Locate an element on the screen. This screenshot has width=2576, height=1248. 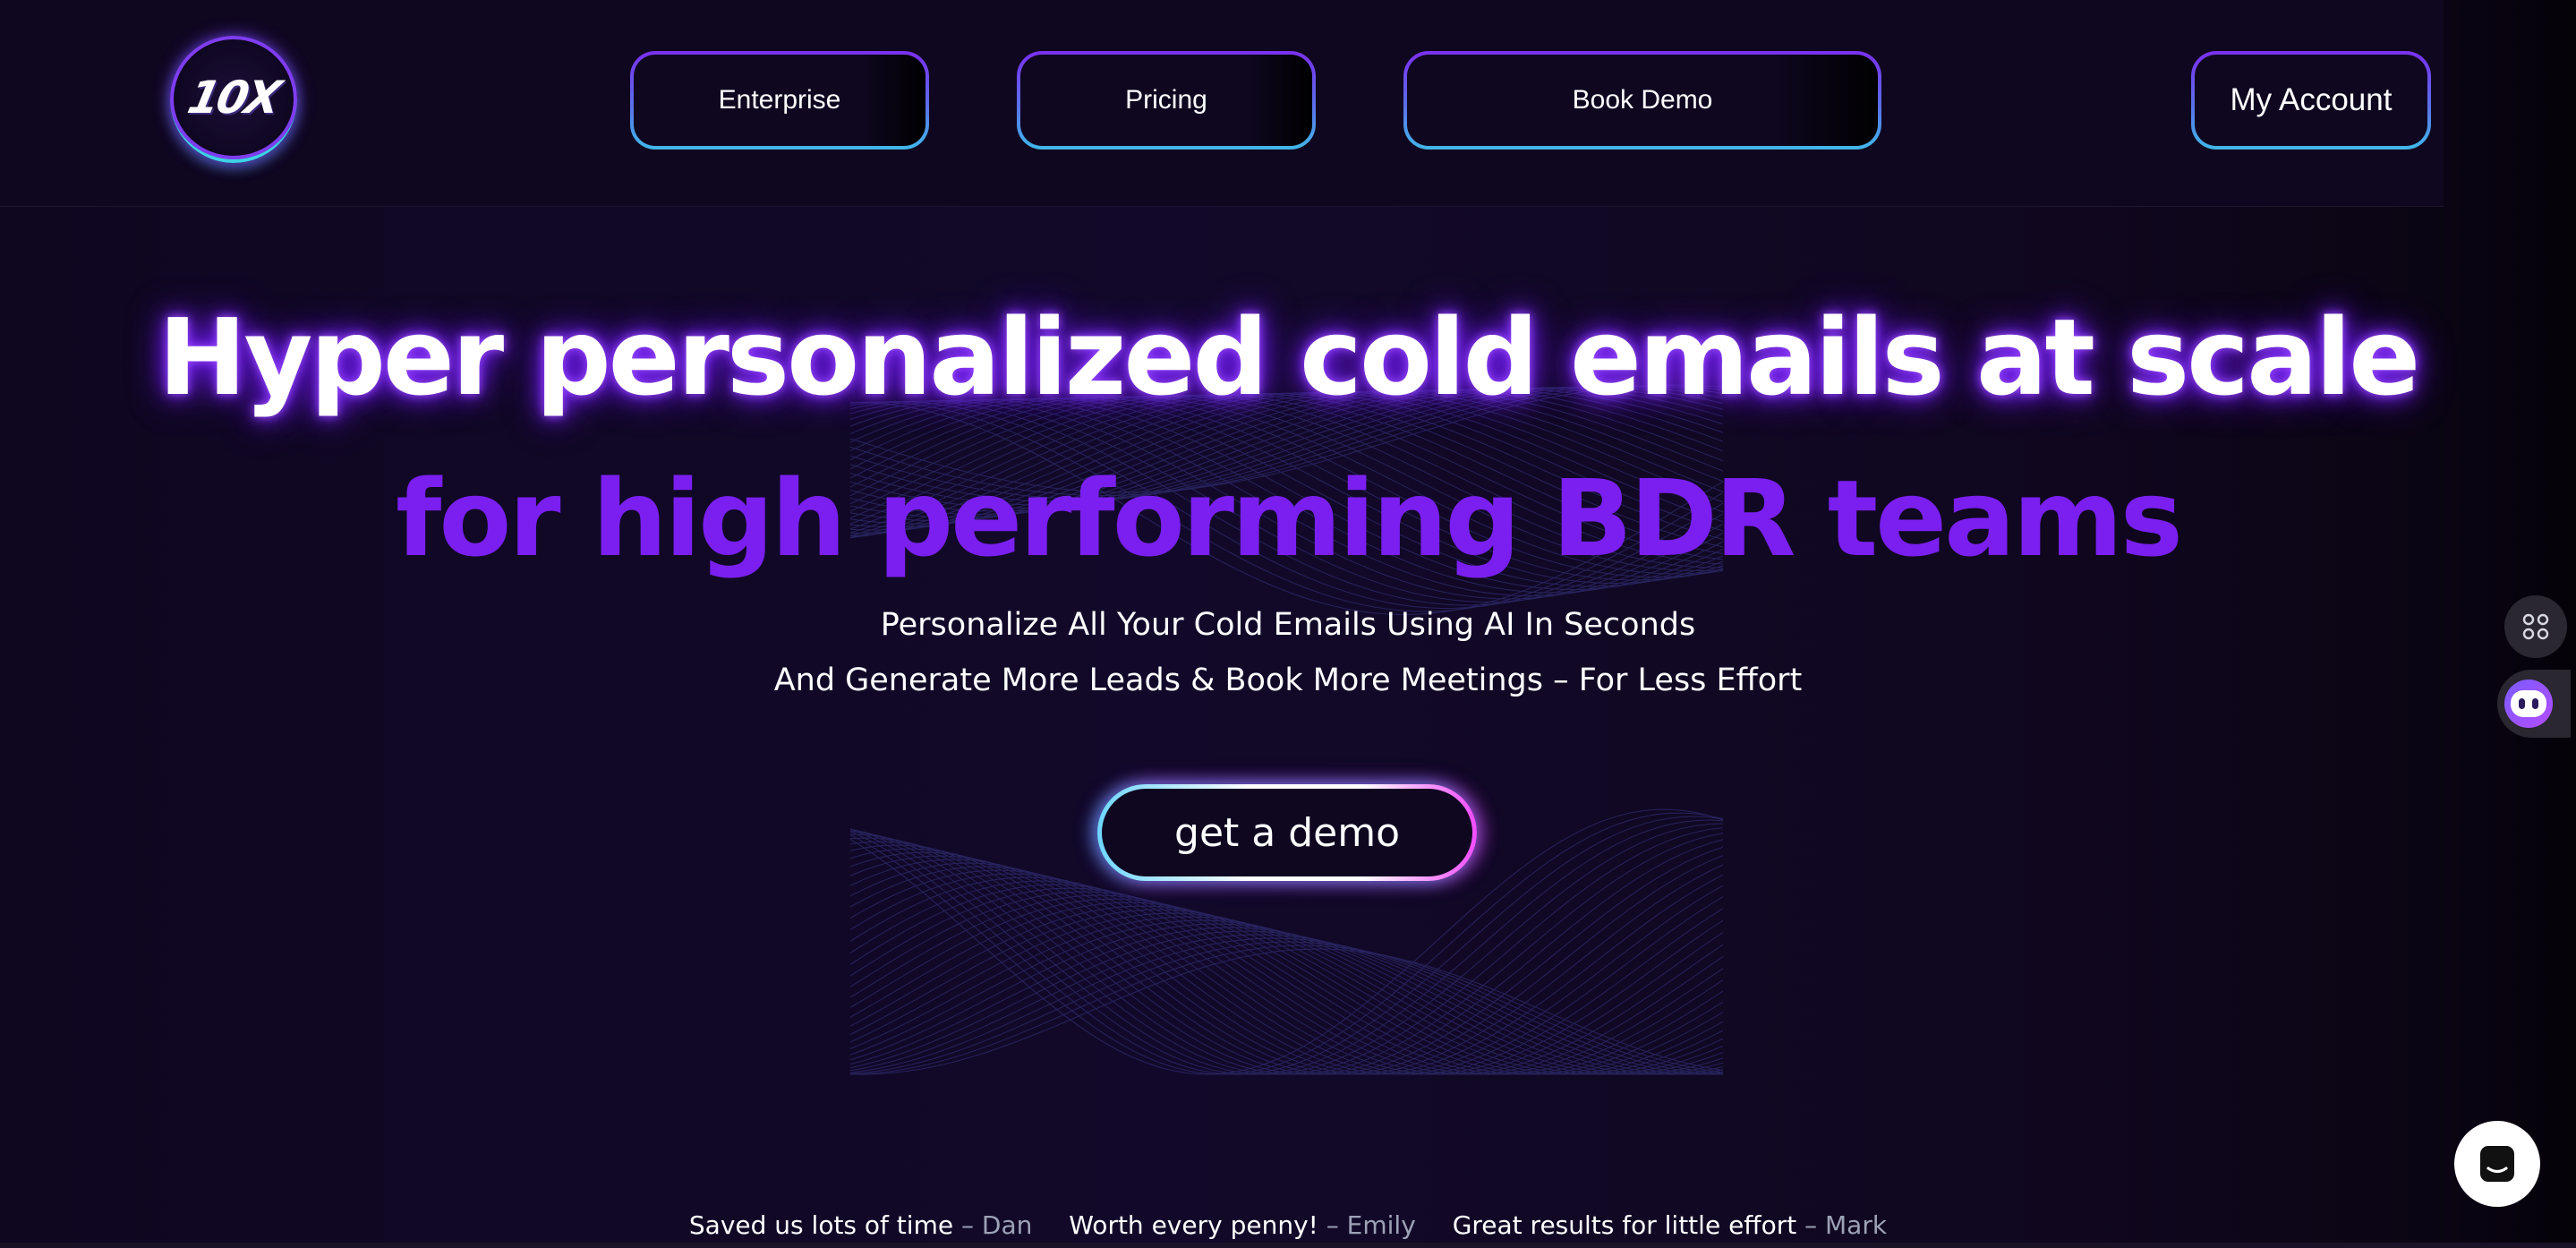
testimonial-author: – Mark is located at coordinates (1846, 1225).